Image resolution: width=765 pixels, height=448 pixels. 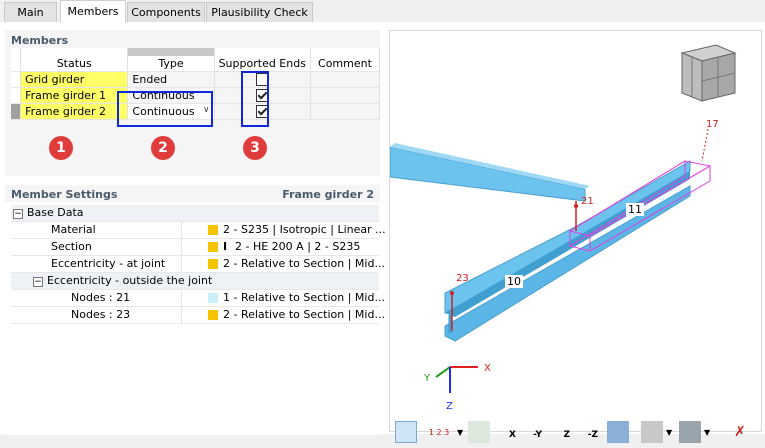 What do you see at coordinates (195, 247) in the screenshot?
I see `tree-item-section: Section I 2 - HE 200 A | 2 - S235` at bounding box center [195, 247].